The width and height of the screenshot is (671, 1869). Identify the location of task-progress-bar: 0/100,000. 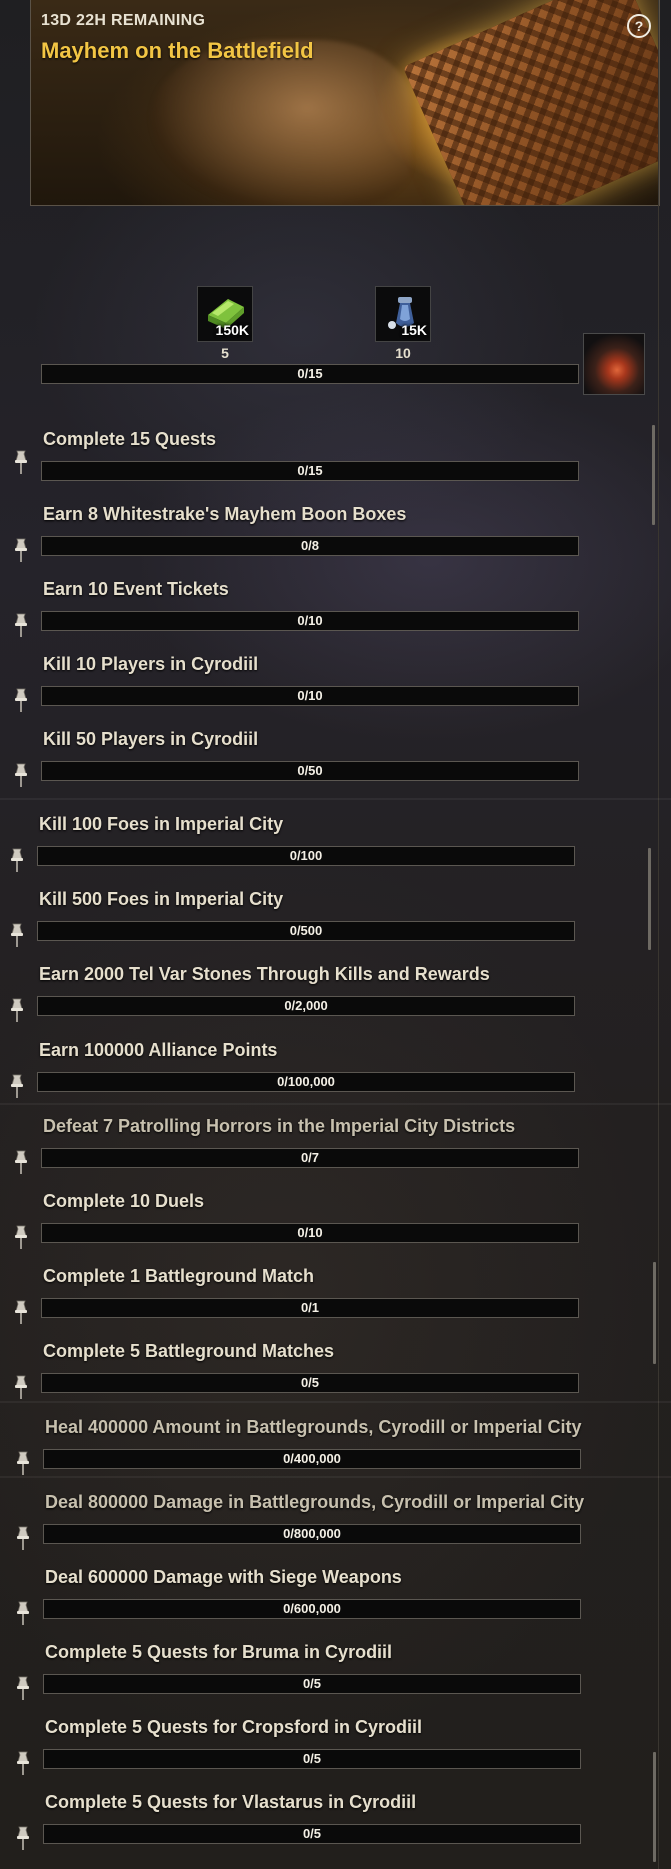
(306, 1082).